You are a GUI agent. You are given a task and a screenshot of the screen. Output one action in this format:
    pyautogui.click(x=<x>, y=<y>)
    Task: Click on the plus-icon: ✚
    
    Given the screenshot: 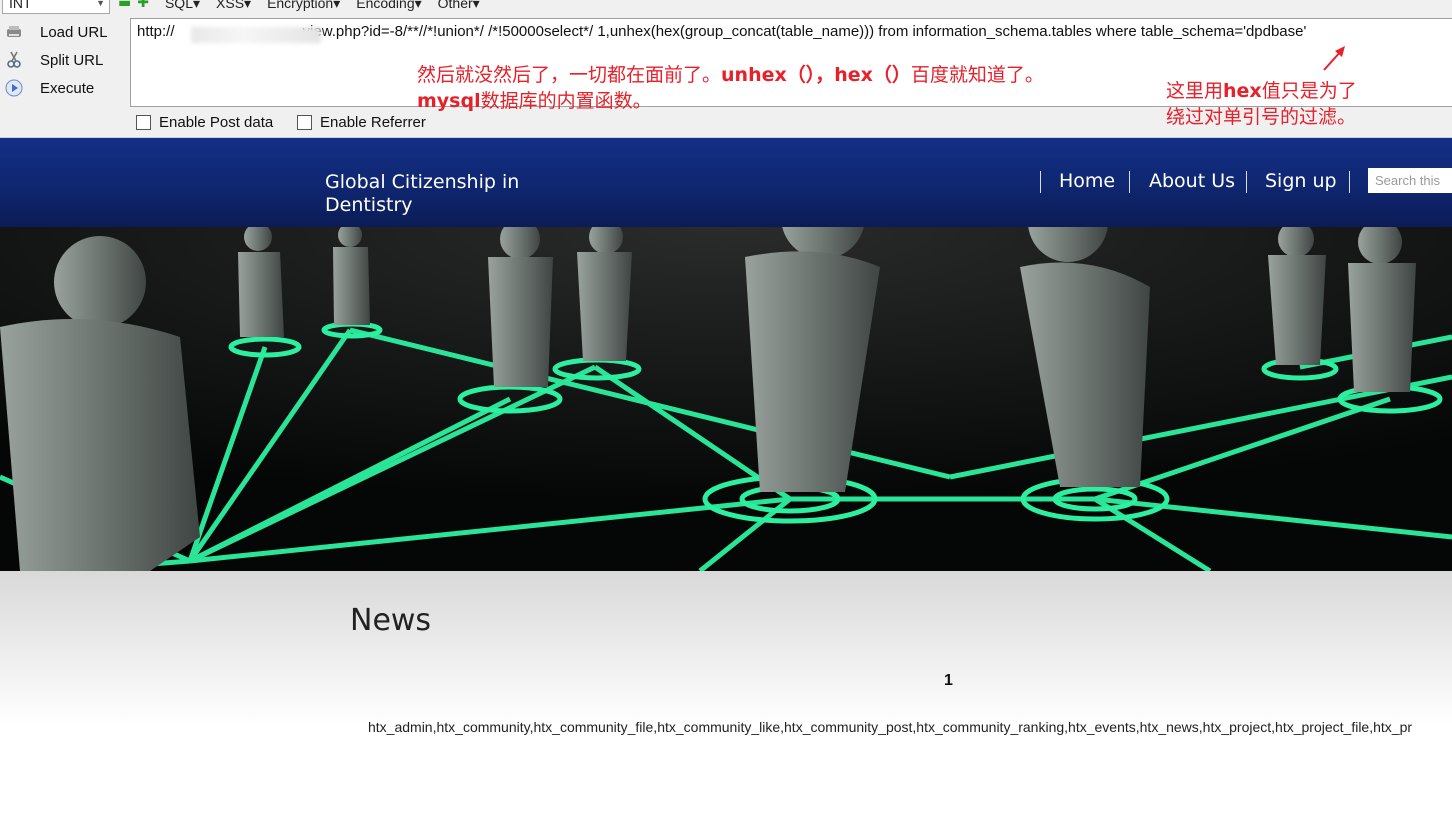 What is the action you would take?
    pyautogui.click(x=143, y=5)
    